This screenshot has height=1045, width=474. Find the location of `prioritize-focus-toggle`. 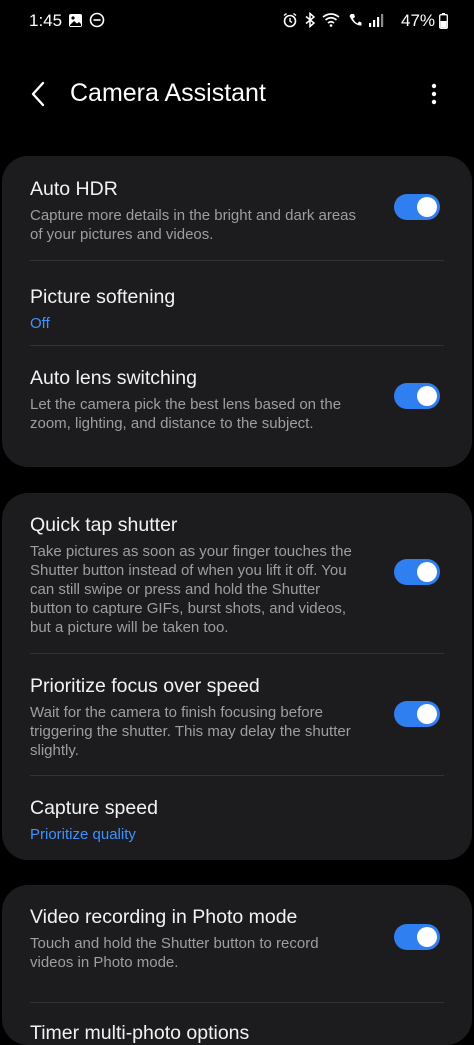

prioritize-focus-toggle is located at coordinates (417, 714).